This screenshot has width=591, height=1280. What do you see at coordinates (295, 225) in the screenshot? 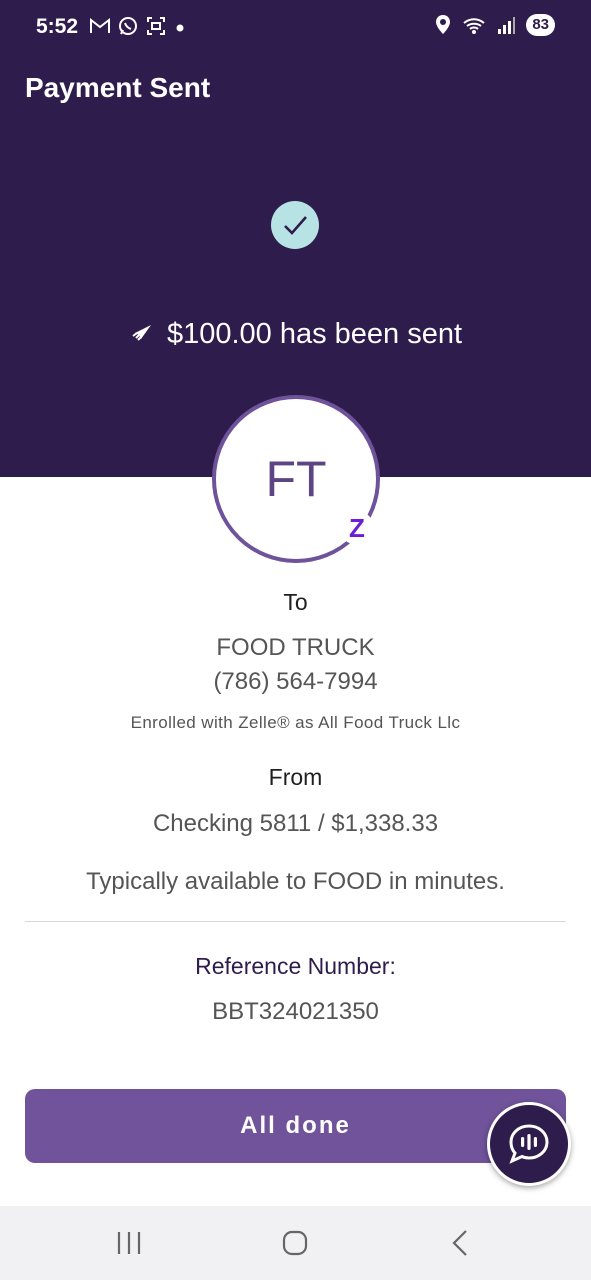
I see `success-check-icon` at bounding box center [295, 225].